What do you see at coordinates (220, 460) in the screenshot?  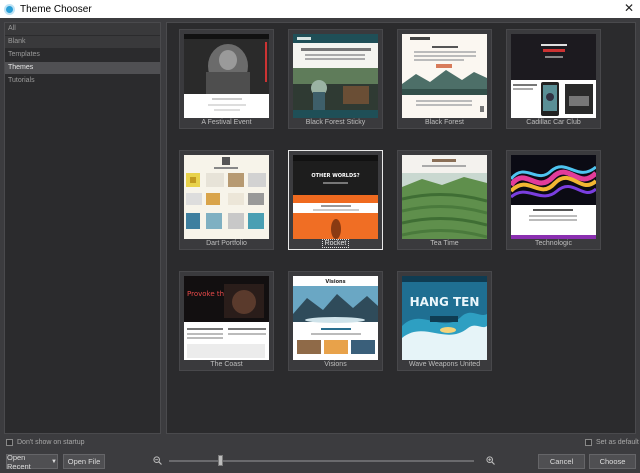 I see `zoom-slider-thumb` at bounding box center [220, 460].